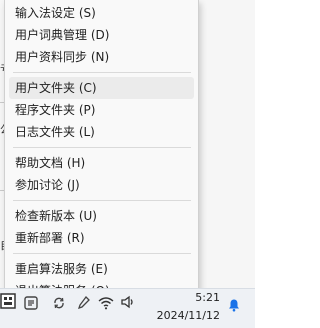  I want to click on menu-item-redeploy: 重新部署 (R), so click(101, 238).